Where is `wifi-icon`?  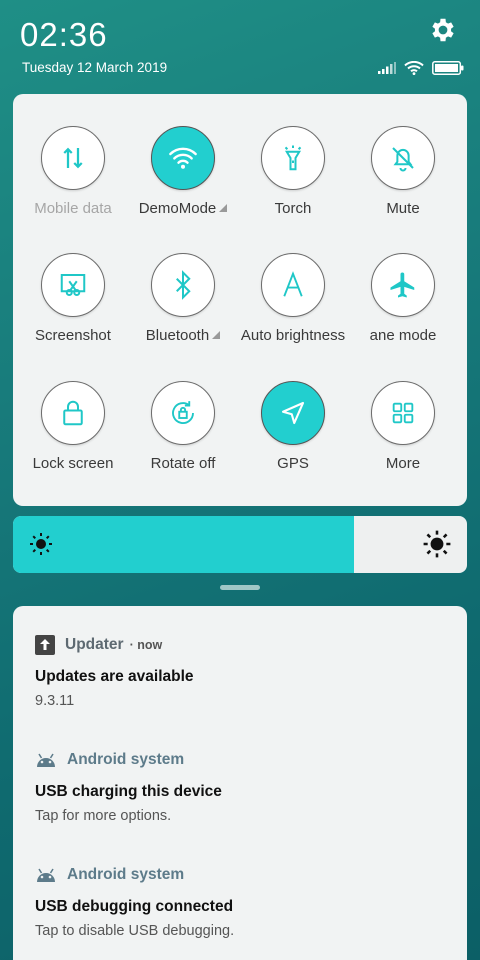
wifi-icon is located at coordinates (183, 158).